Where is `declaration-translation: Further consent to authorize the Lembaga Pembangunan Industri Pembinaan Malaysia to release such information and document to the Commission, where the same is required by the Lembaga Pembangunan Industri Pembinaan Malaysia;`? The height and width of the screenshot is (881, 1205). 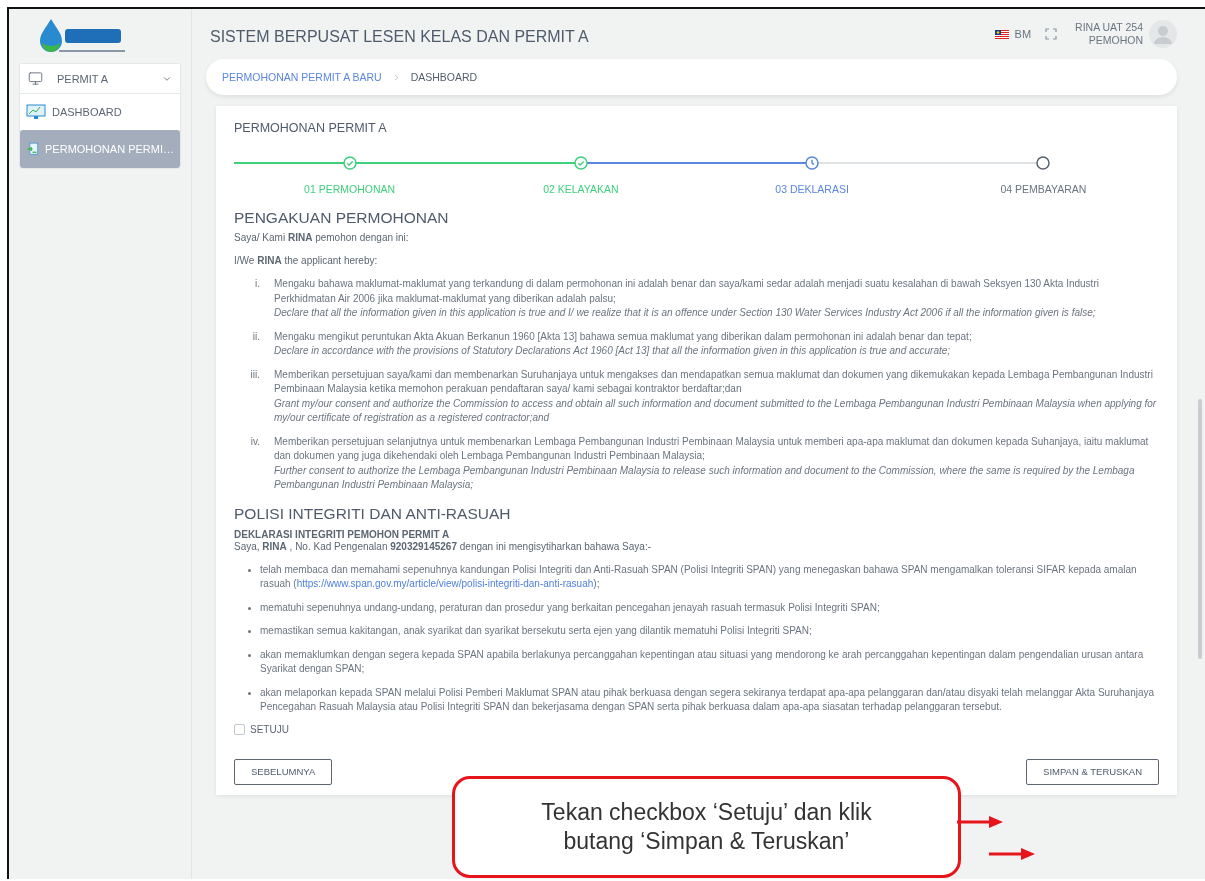
declaration-translation: Further consent to authorize the Lembaga Pembangunan Industri Pembinaan Malaysia to release such information and document to the Commission, where the same is required by the Lembaga Pembangunan Industri Pembinaan Malaysia; is located at coordinates (705, 477).